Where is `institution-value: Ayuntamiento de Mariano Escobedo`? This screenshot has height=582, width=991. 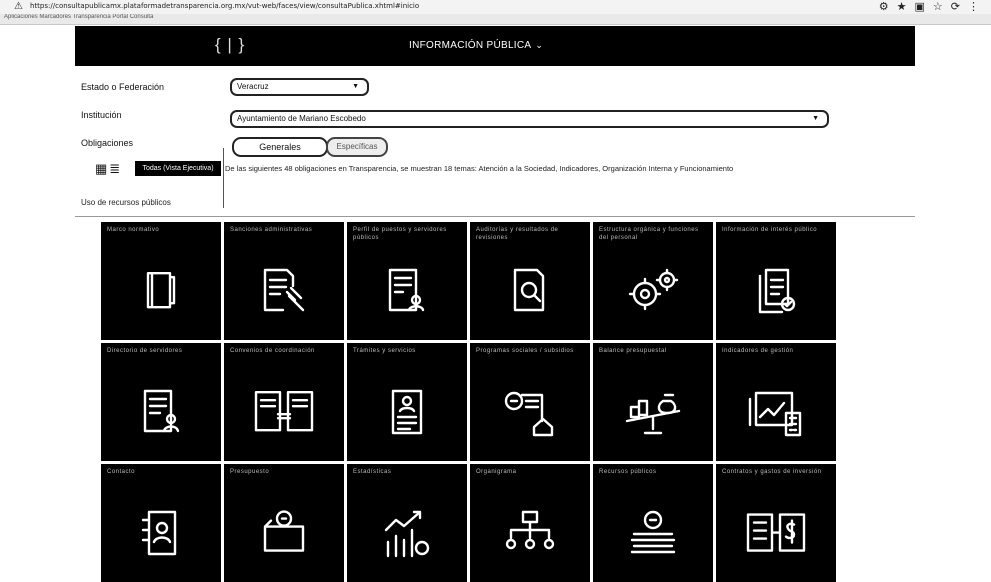
institution-value: Ayuntamiento de Mariano Escobedo is located at coordinates (301, 118).